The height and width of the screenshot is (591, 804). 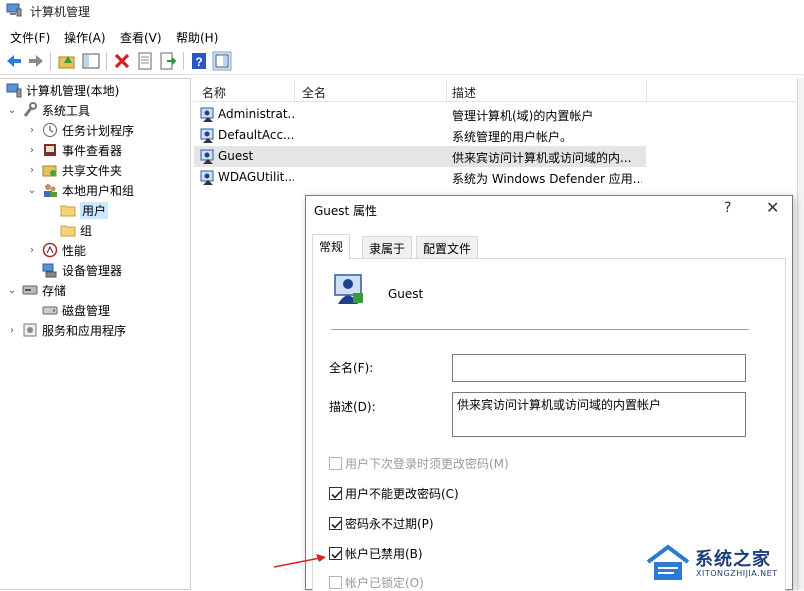 I want to click on description-label: 描述(D):, so click(x=352, y=407).